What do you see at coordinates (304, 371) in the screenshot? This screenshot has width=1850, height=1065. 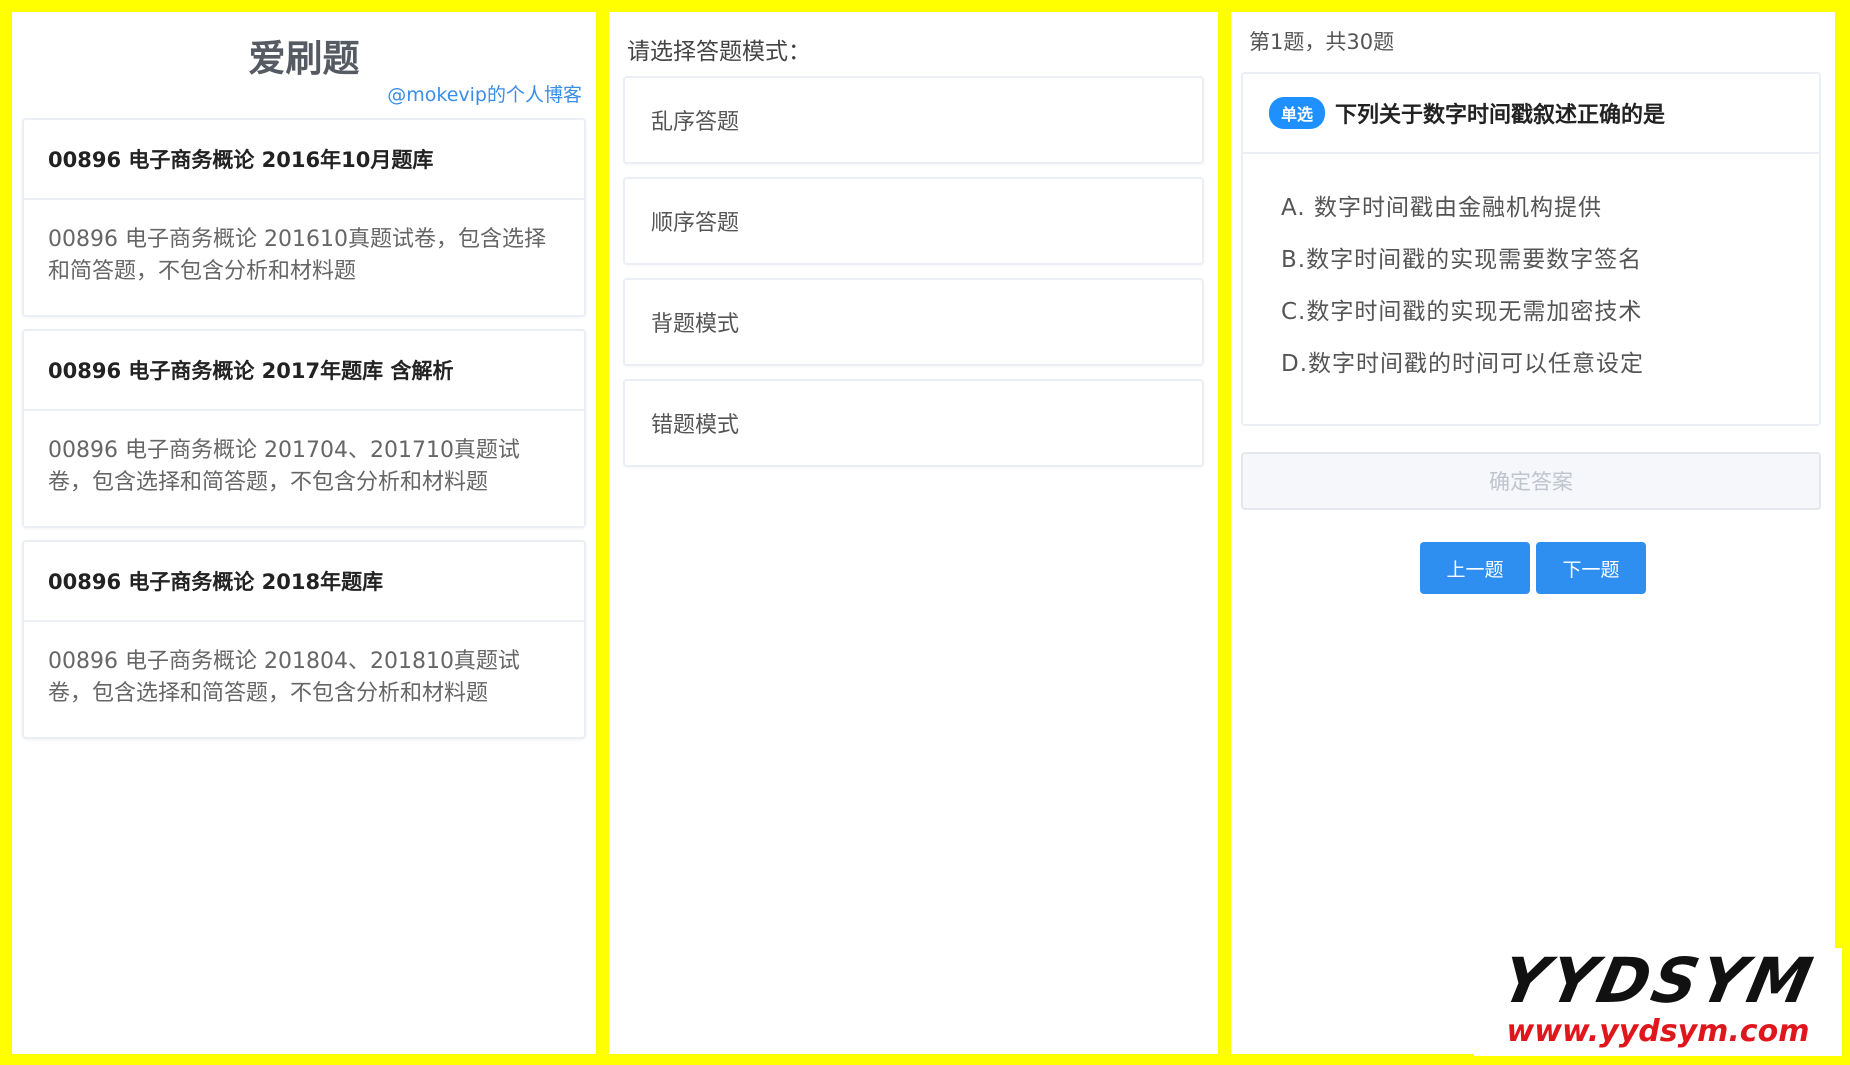 I see `bank-card-title: 00896 电子商务概论 2017年题库 含解析` at bounding box center [304, 371].